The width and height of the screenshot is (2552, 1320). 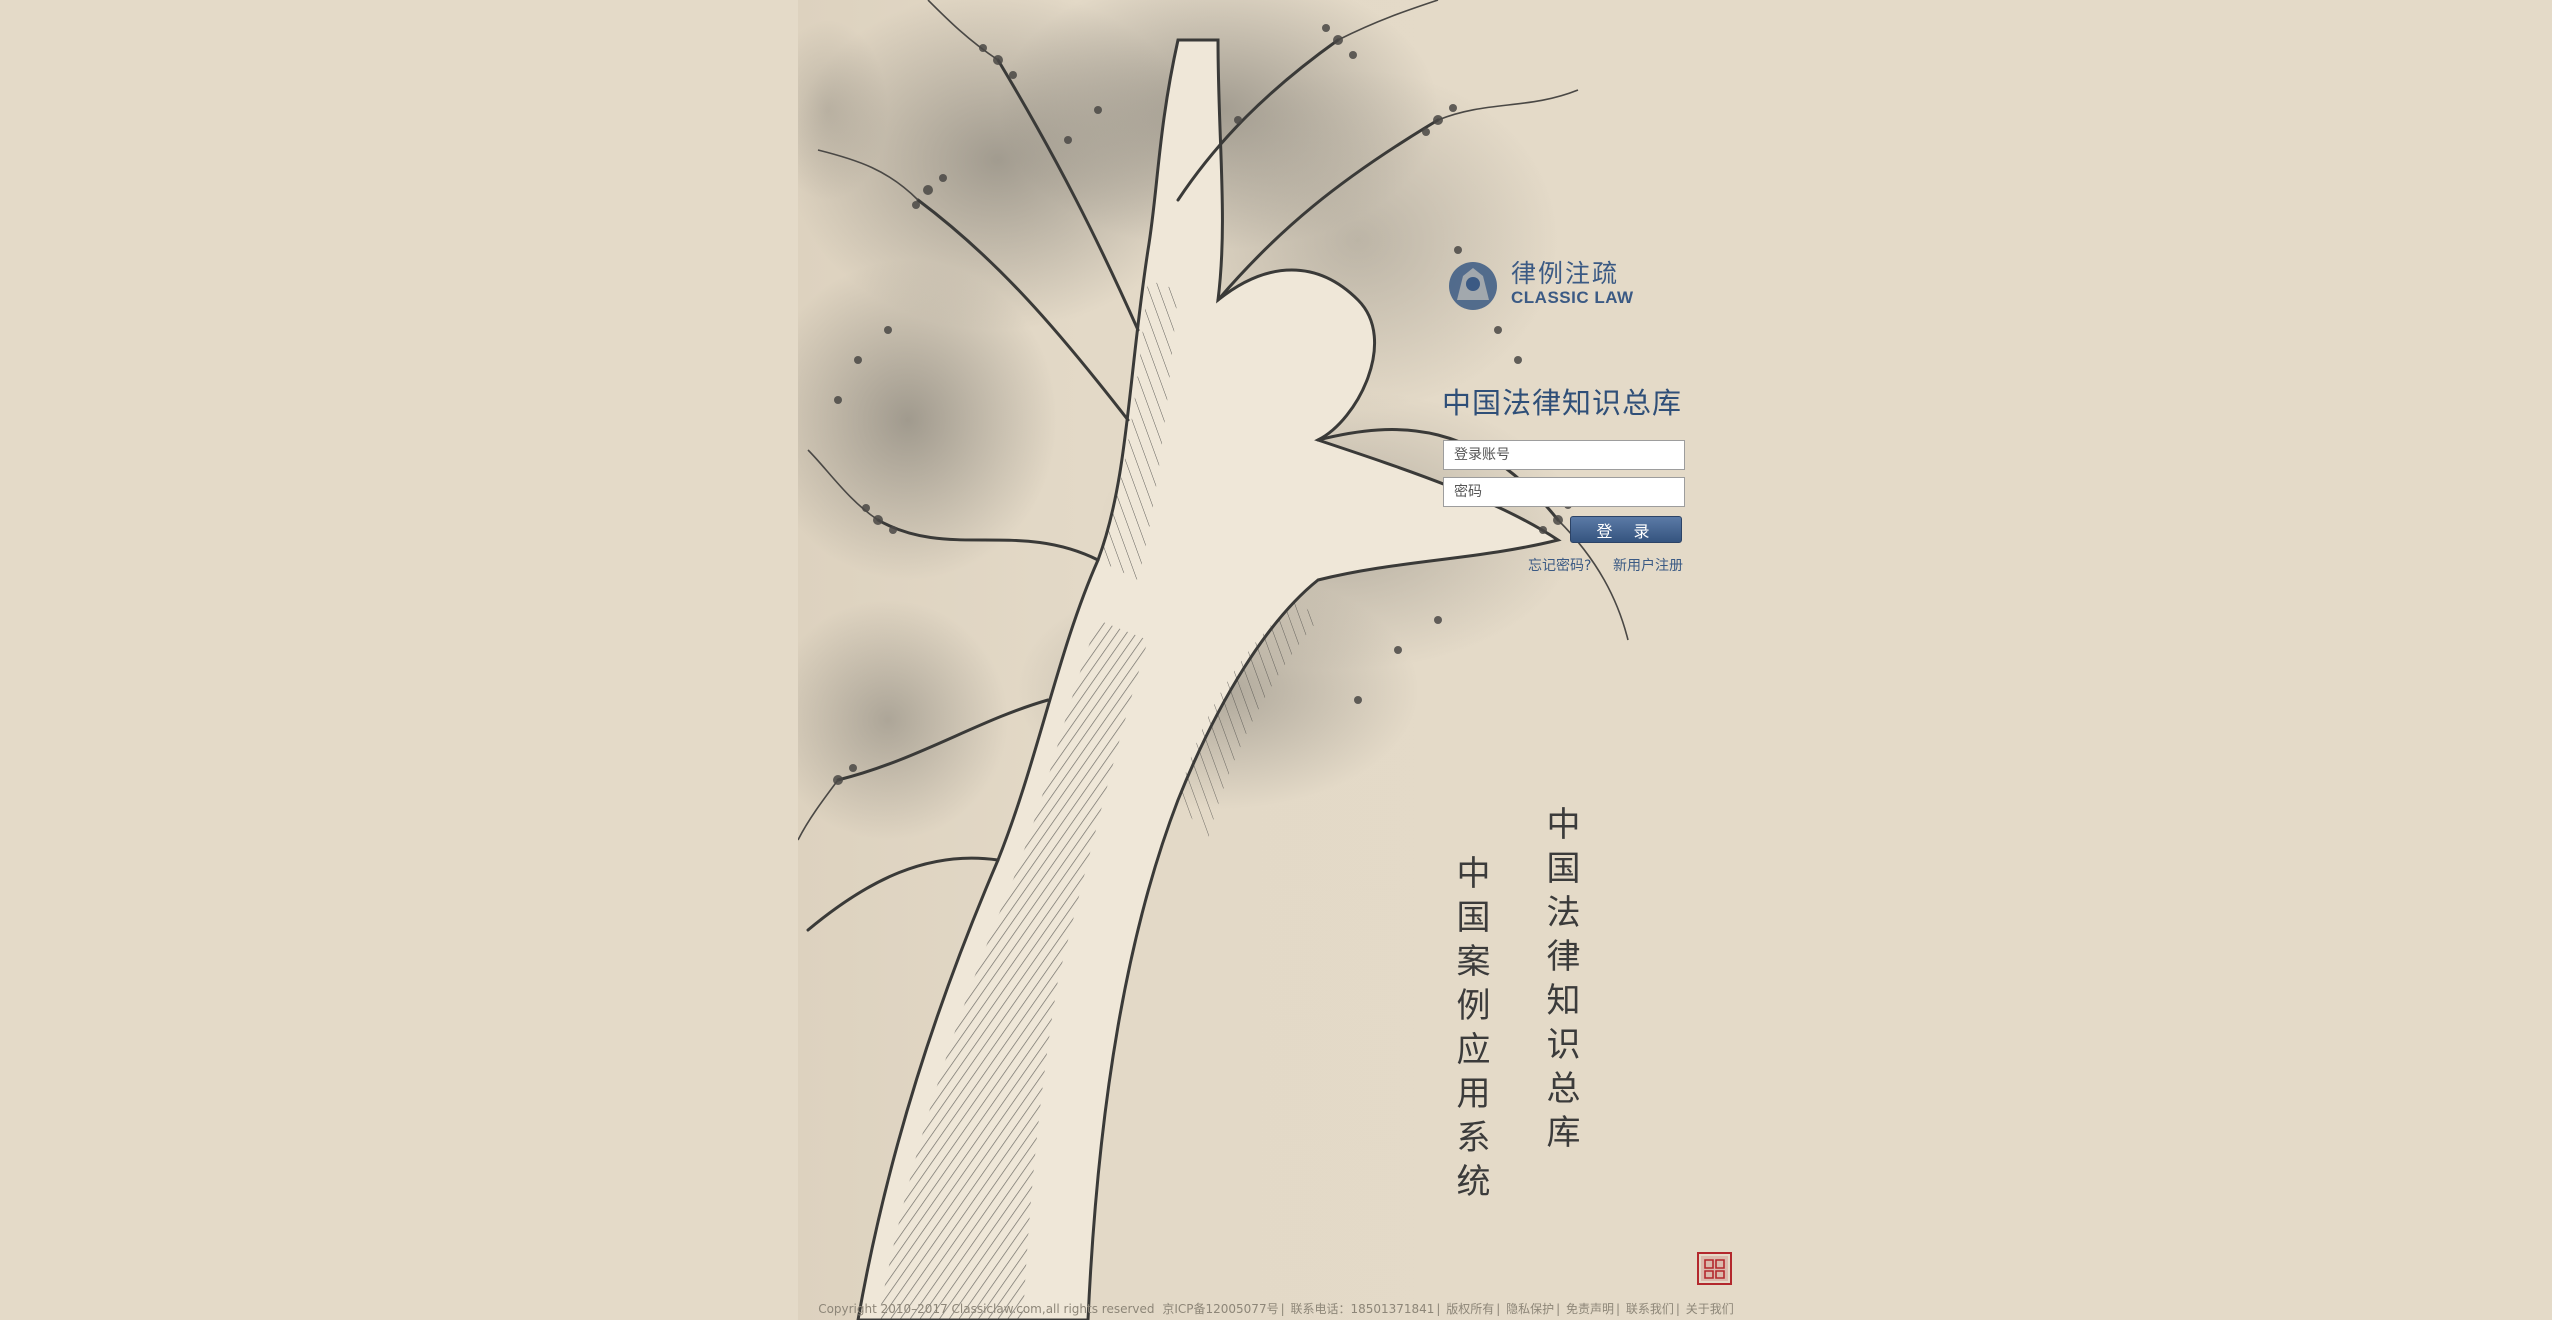 What do you see at coordinates (1648, 565) in the screenshot?
I see `register-link: 新用户注册` at bounding box center [1648, 565].